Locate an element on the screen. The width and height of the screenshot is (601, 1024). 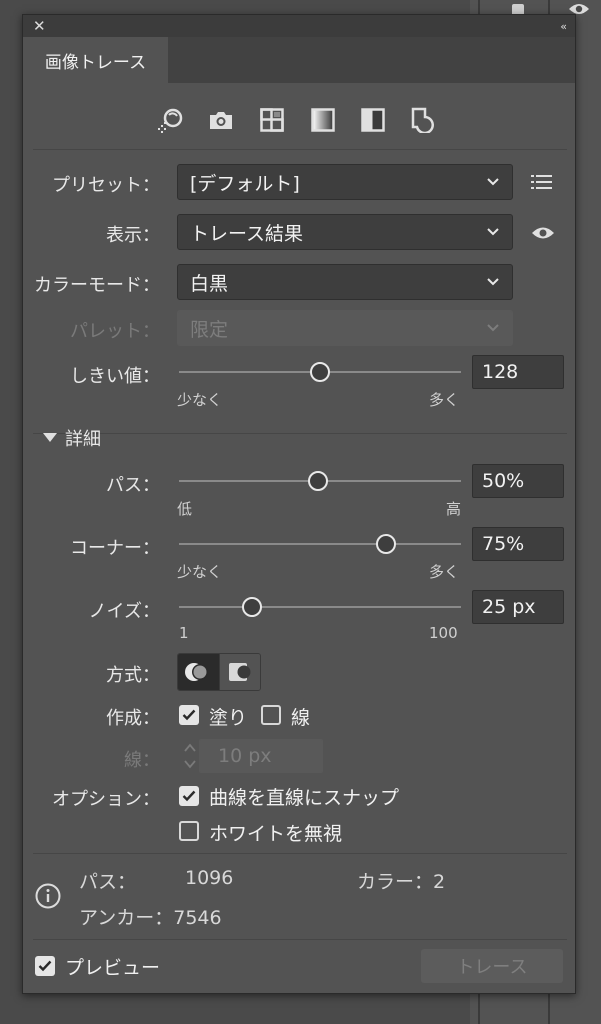
tab-bar: 画像トレース is located at coordinates (299, 60).